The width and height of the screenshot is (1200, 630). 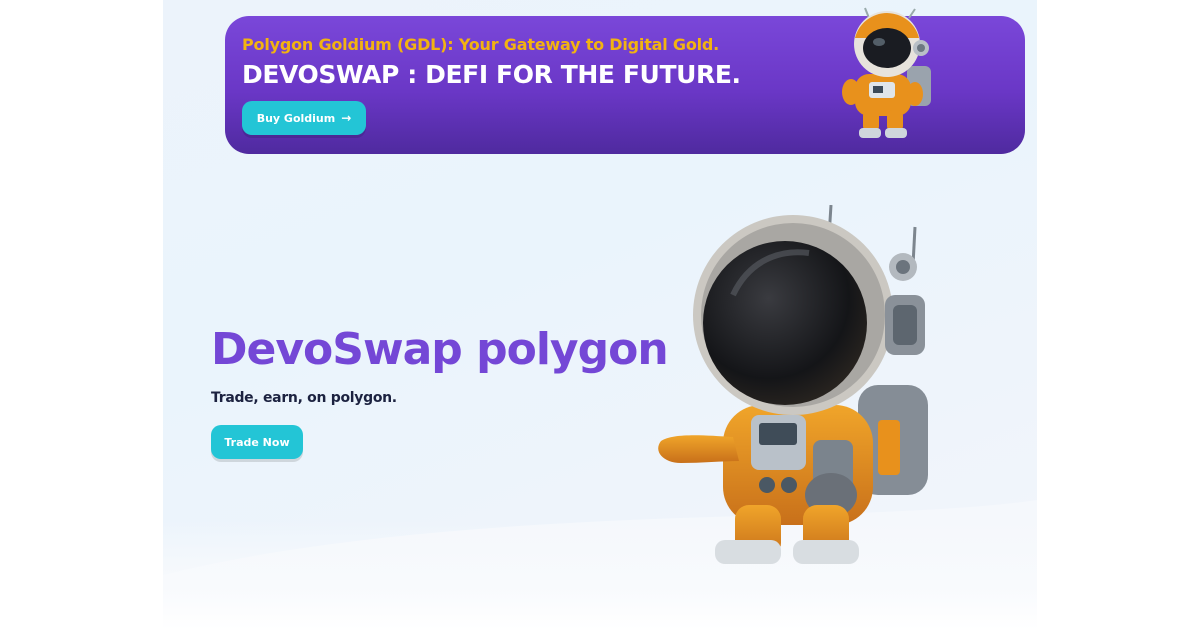 I want to click on trade-now-label: Trade Now, so click(x=257, y=442).